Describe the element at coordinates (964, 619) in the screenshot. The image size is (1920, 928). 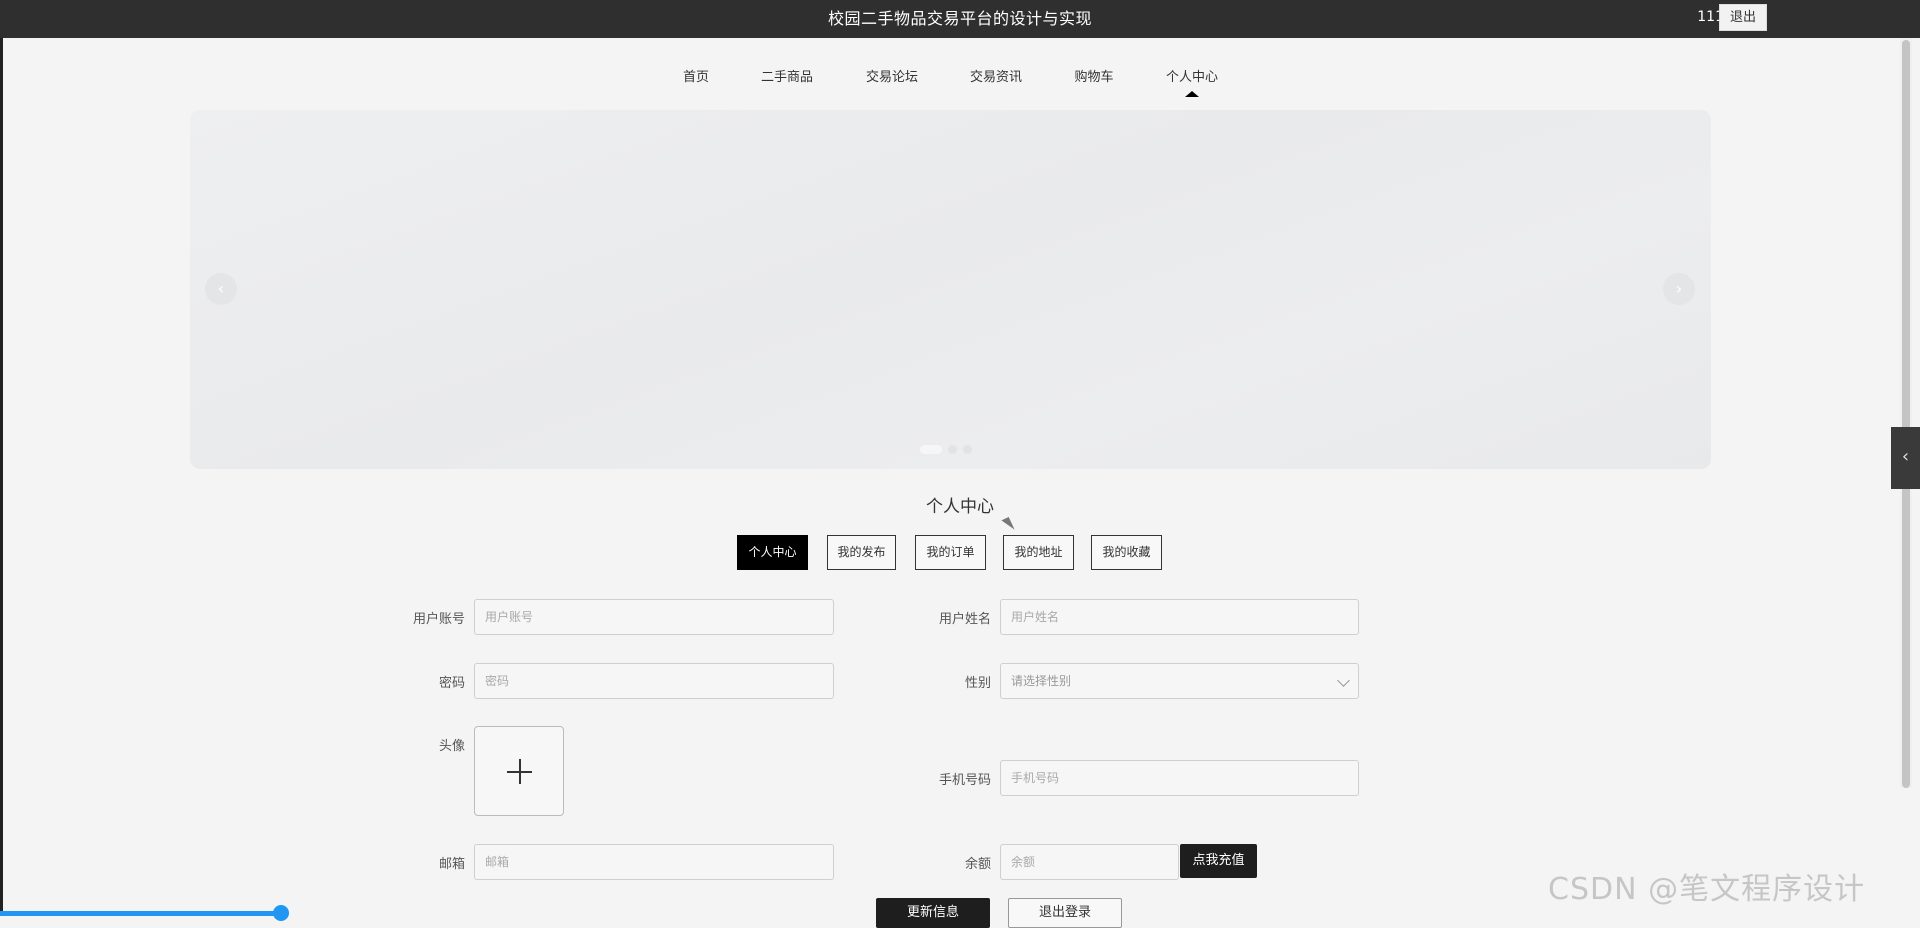
I see `name-label: 用户姓名` at that location.